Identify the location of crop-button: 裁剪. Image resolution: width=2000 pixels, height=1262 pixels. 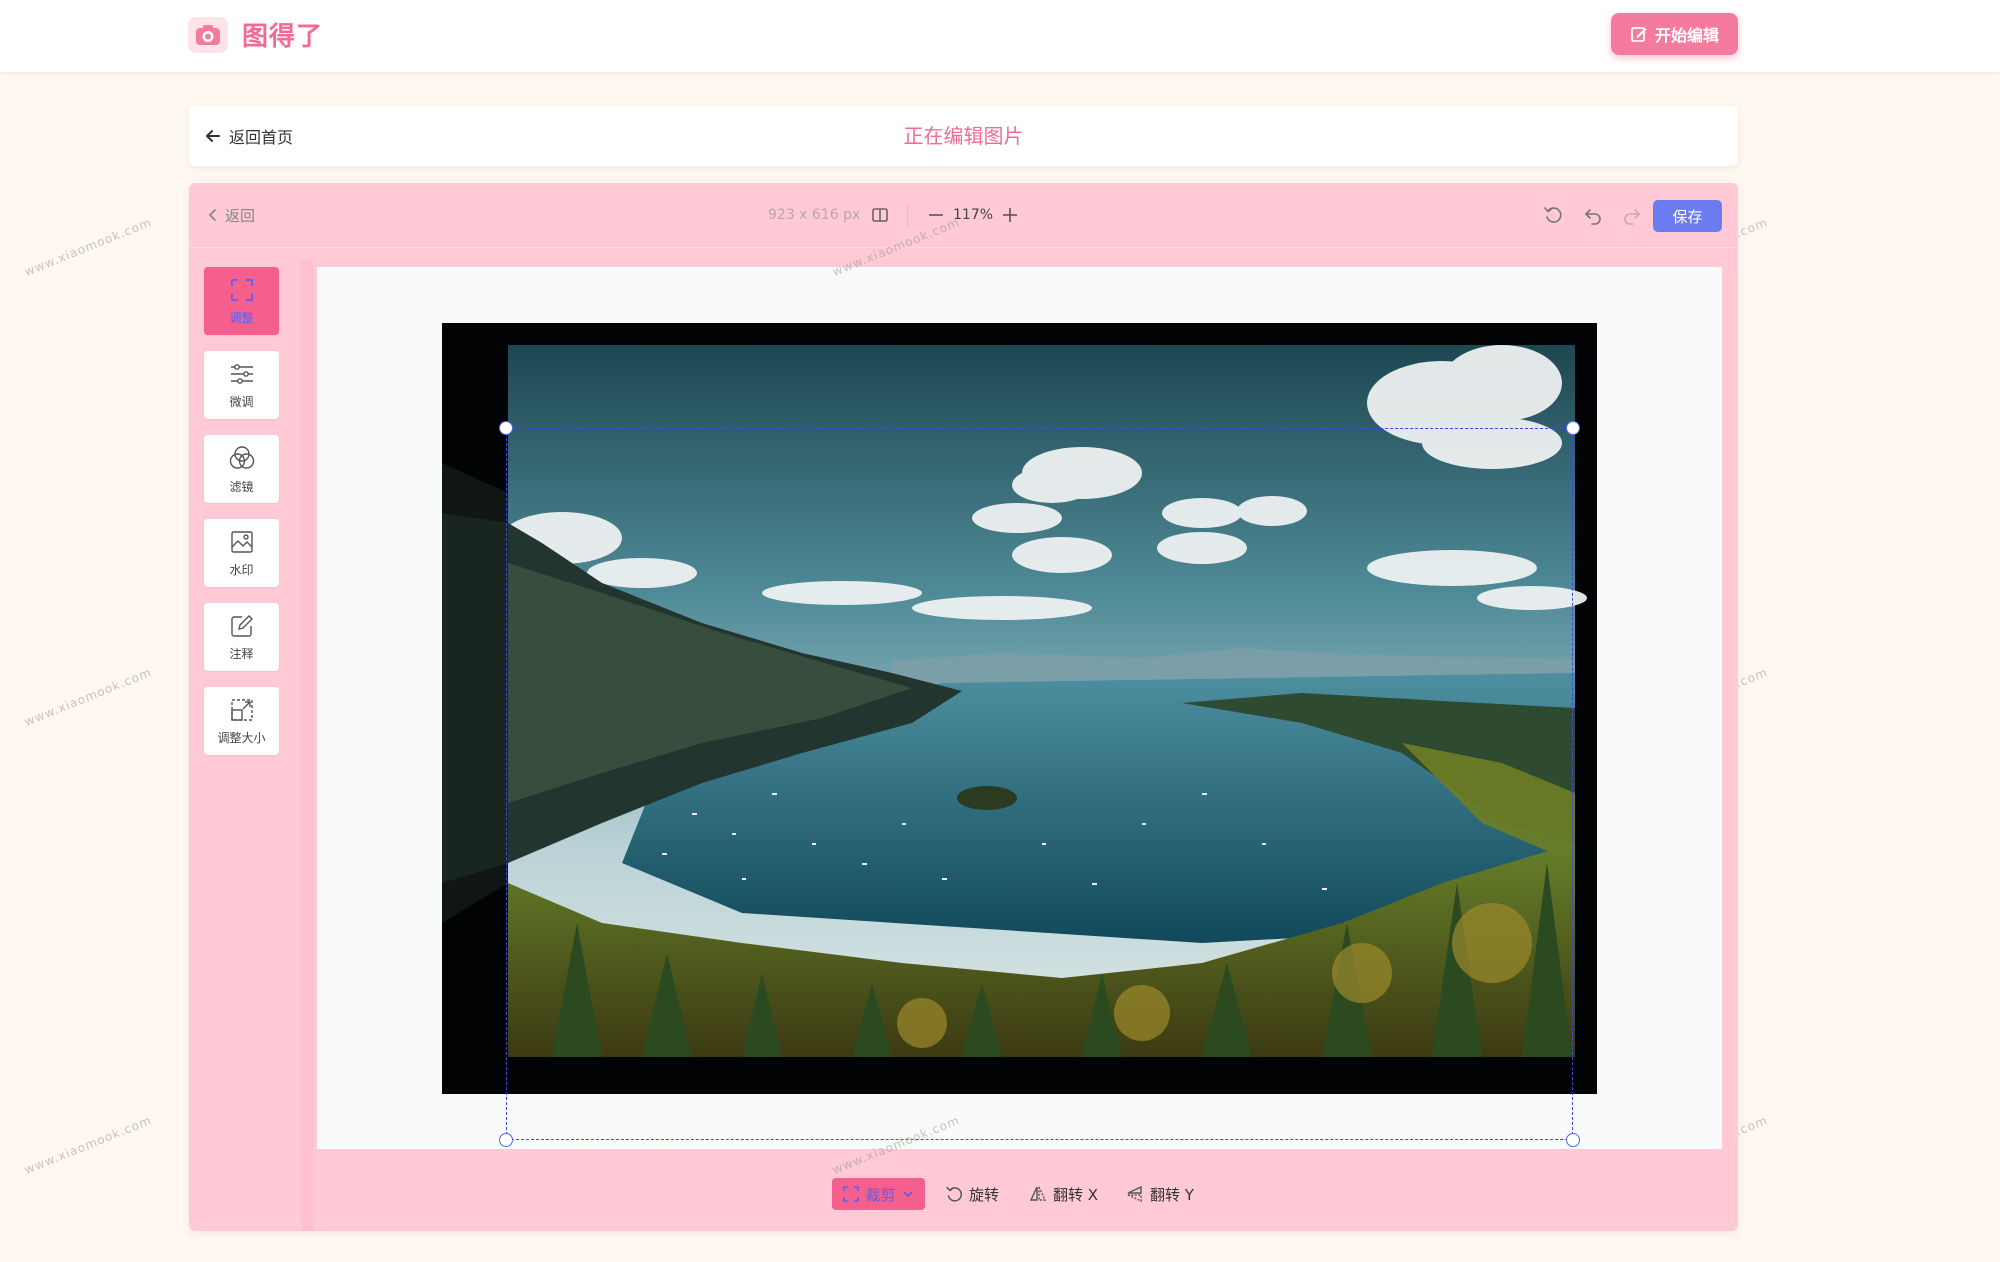
(878, 1194).